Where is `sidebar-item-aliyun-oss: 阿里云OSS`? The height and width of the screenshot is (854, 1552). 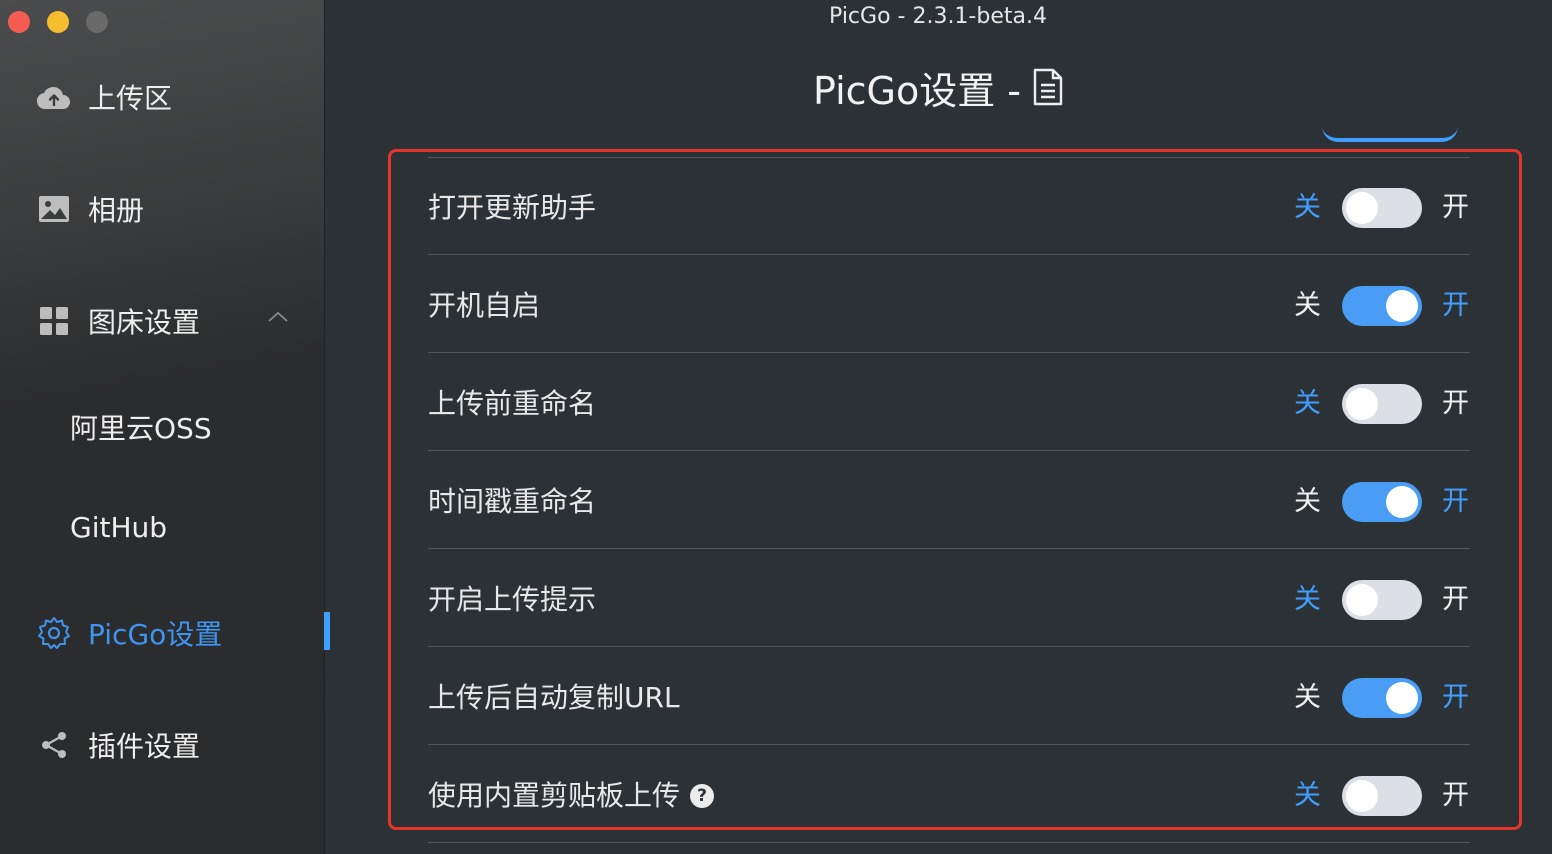 sidebar-item-aliyun-oss: 阿里云OSS is located at coordinates (162, 427).